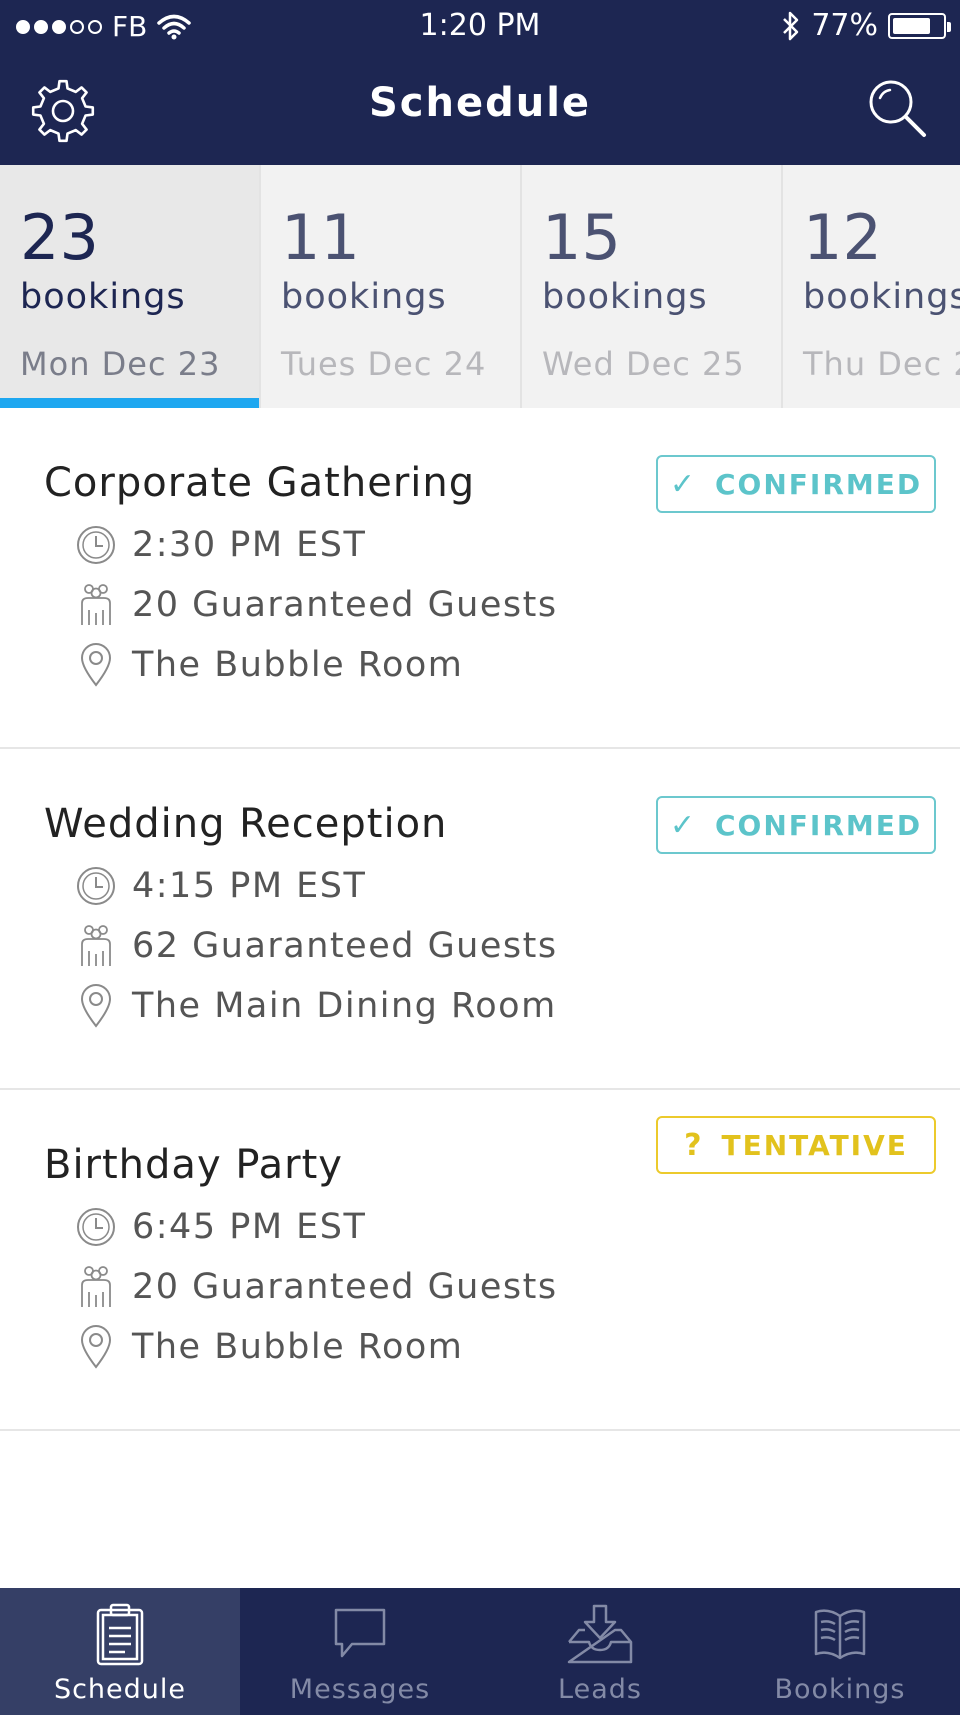 The width and height of the screenshot is (960, 1715). I want to click on search-button, so click(897, 109).